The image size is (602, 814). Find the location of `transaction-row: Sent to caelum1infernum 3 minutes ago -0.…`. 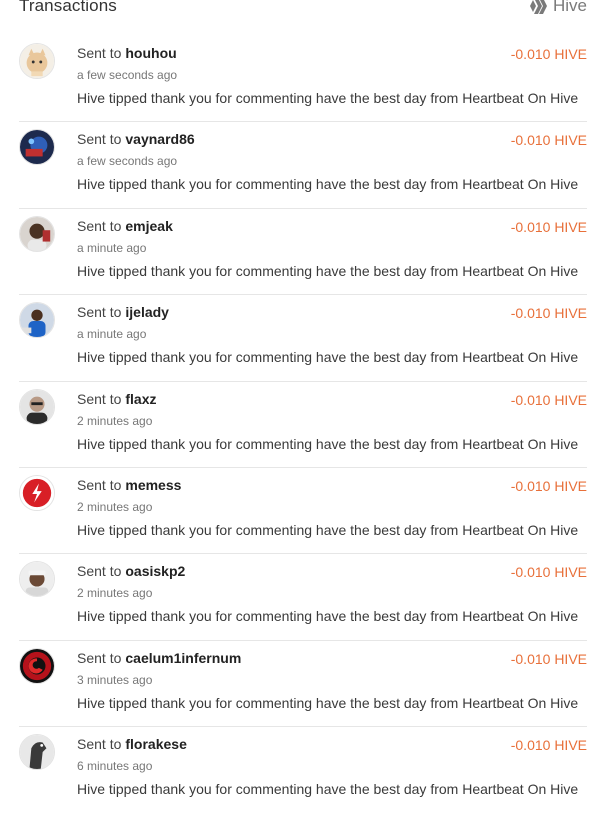

transaction-row: Sent to caelum1infernum 3 minutes ago -0.… is located at coordinates (303, 684).